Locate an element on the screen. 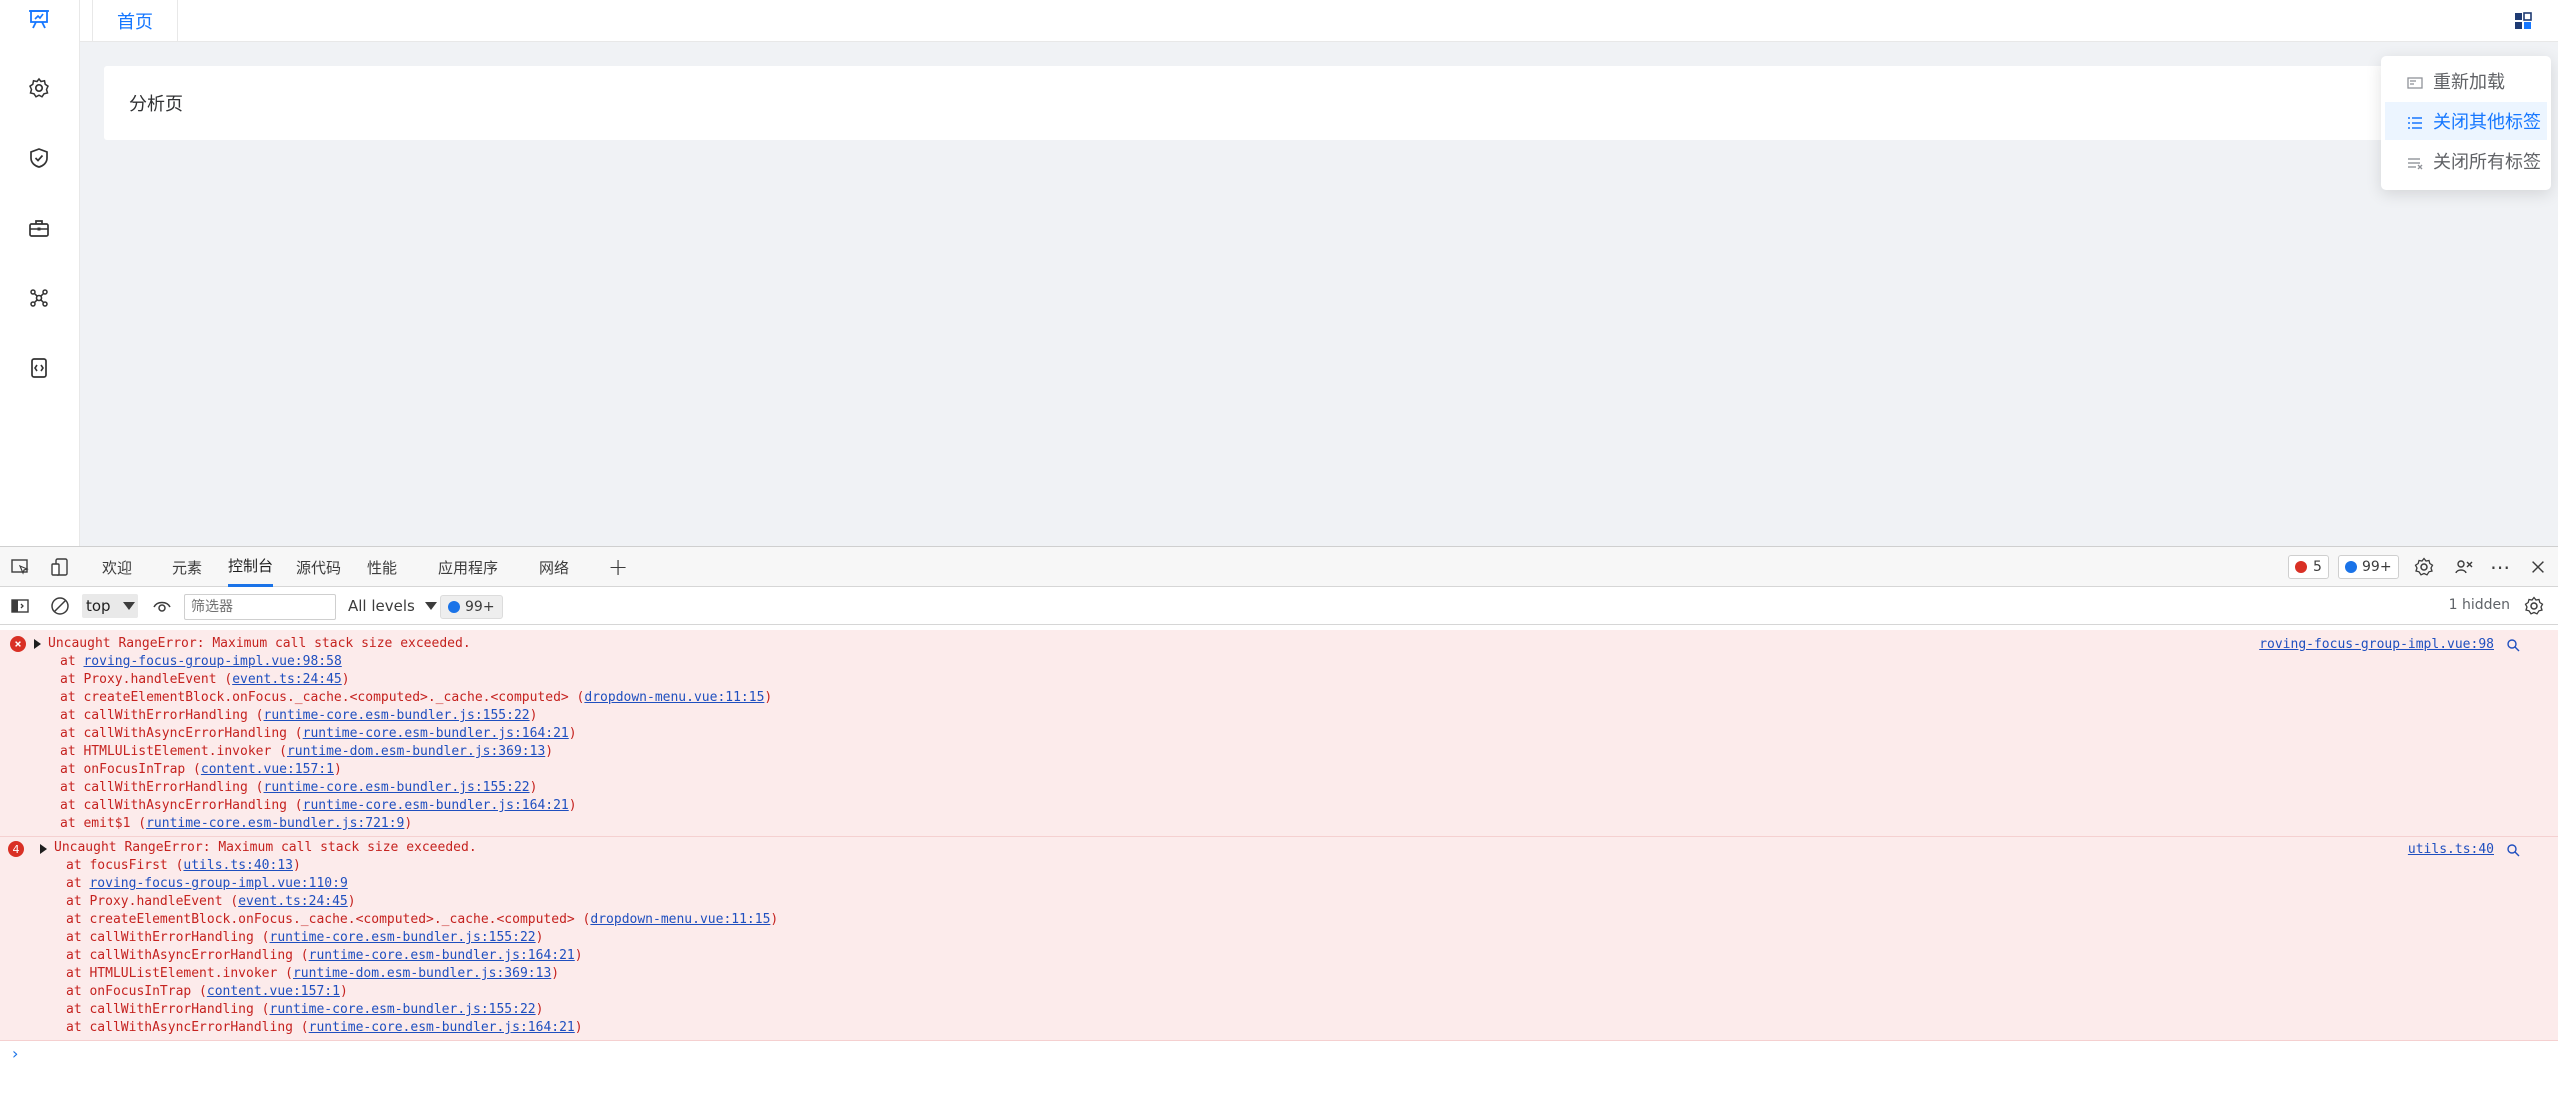 The image size is (2558, 1109). settings-gear-icon is located at coordinates (2424, 567).